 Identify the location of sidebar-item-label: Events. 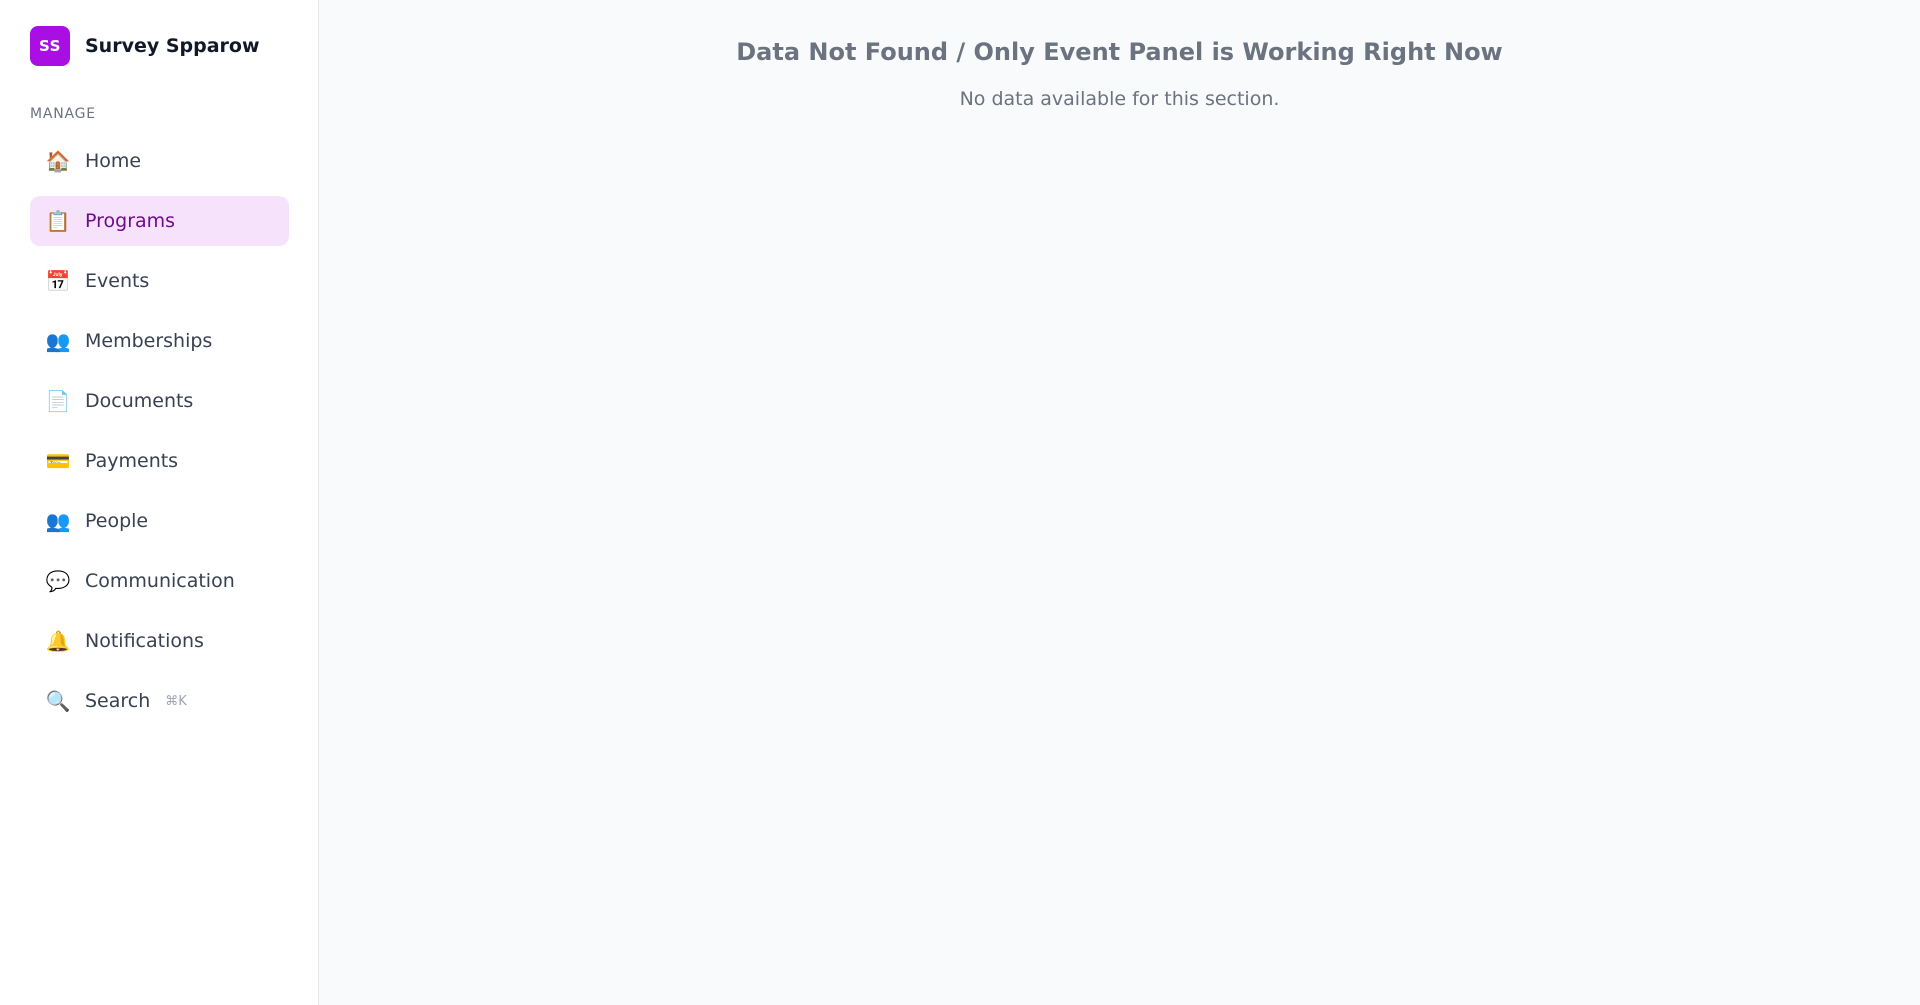
(117, 281).